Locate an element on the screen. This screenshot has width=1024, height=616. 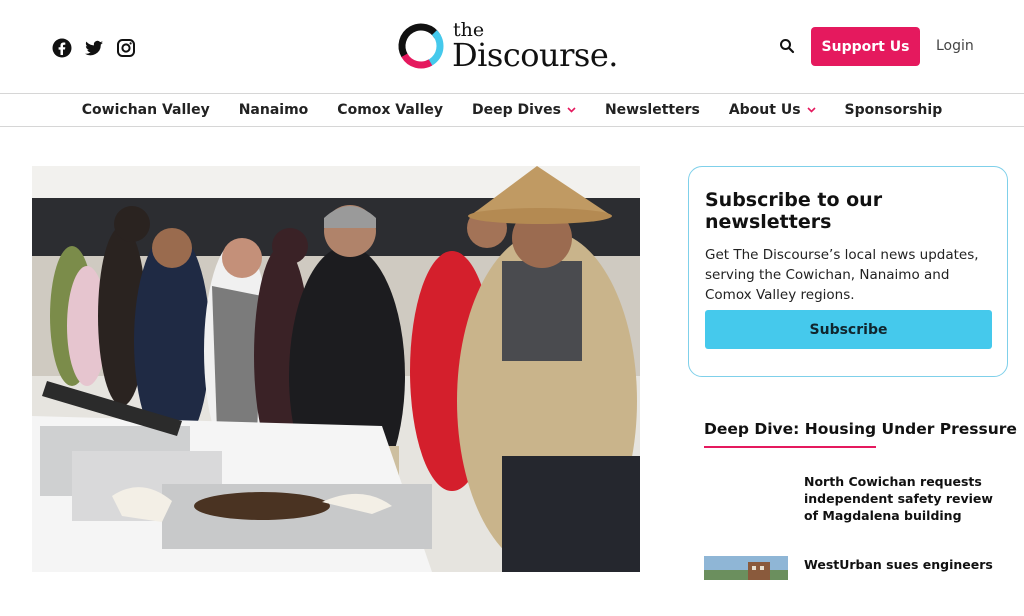
social-links is located at coordinates (94, 48).